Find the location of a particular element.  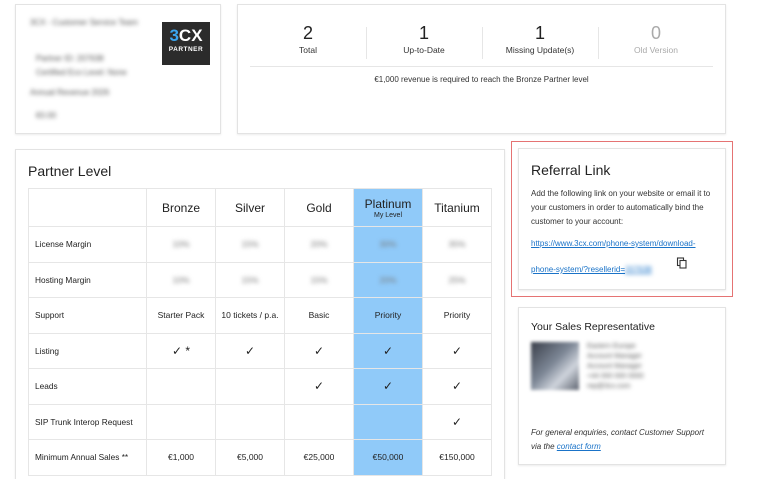

table-row: SIP Trunk Interop Request ✓ is located at coordinates (260, 421).